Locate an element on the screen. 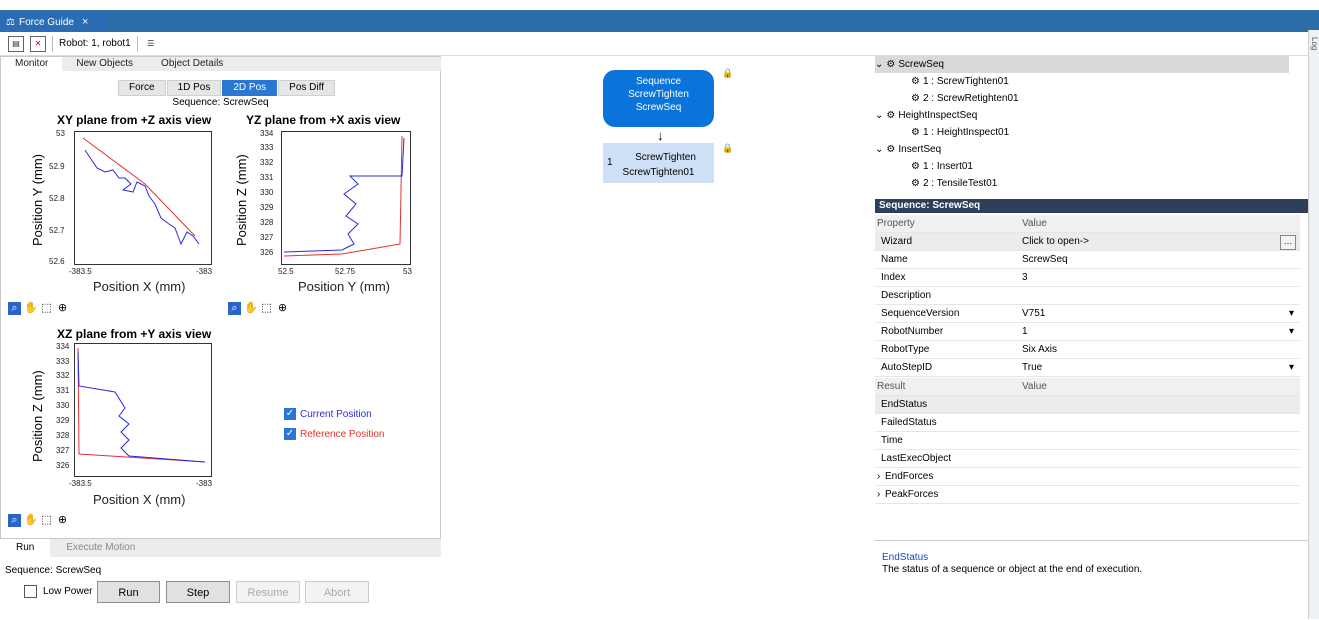 The image size is (1319, 620). property-row: RobotType Six Axis is located at coordinates (1087, 350).